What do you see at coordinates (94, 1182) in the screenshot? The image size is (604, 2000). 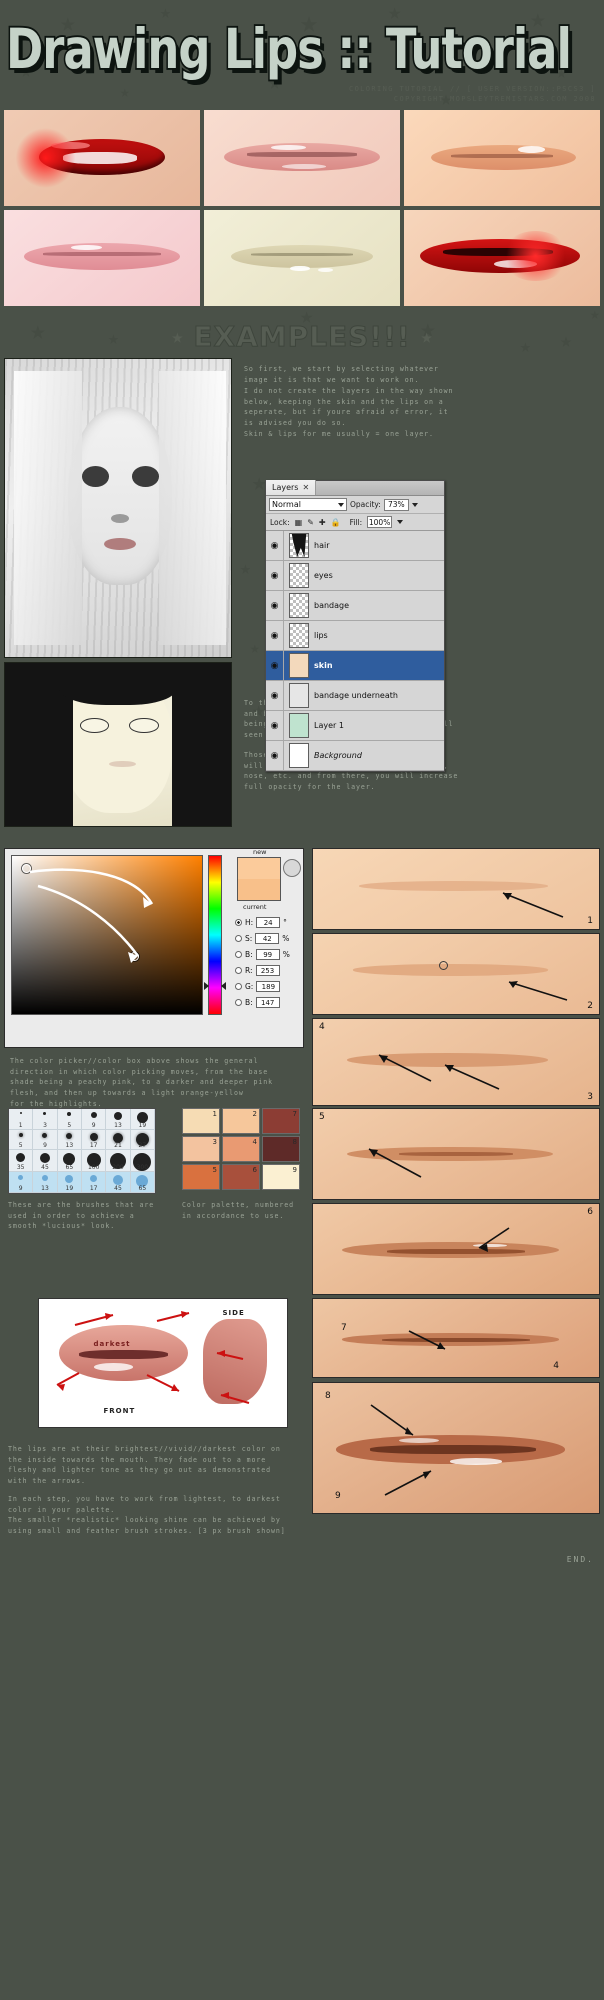 I see `brush-preset-17-r3: 17` at bounding box center [94, 1182].